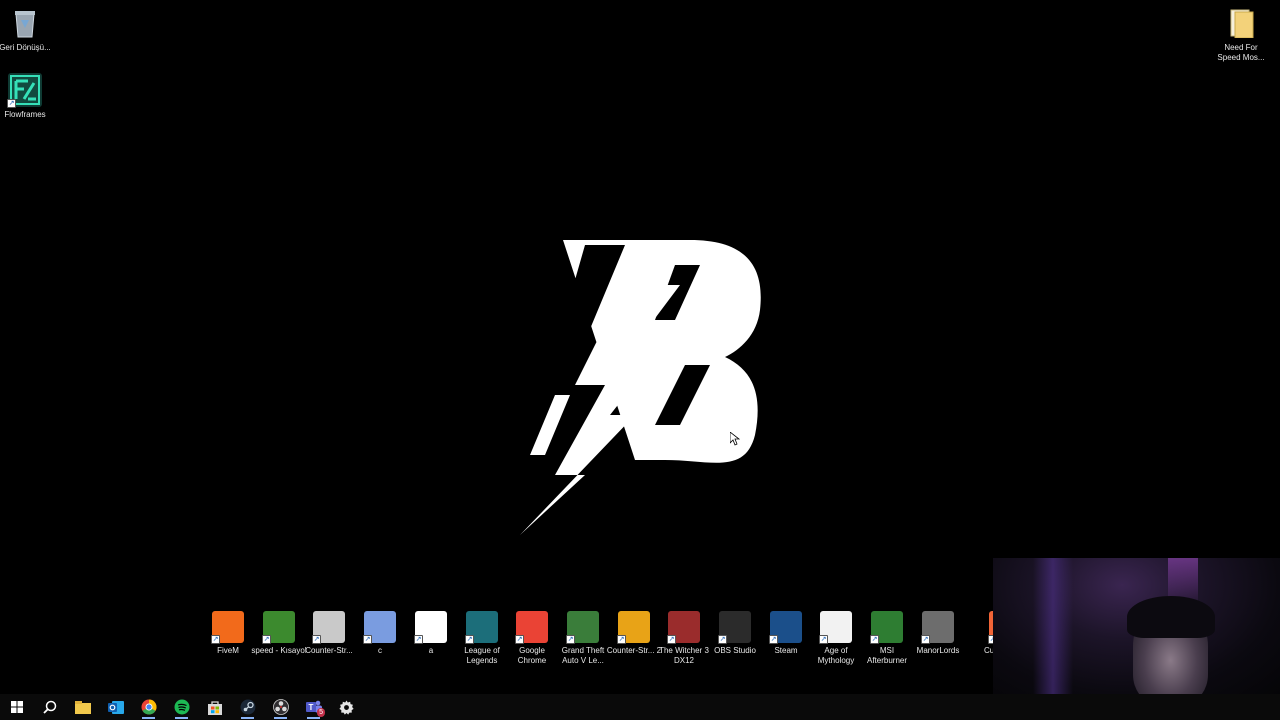  Describe the element at coordinates (1053, 626) in the screenshot. I see `webcam-light` at that location.